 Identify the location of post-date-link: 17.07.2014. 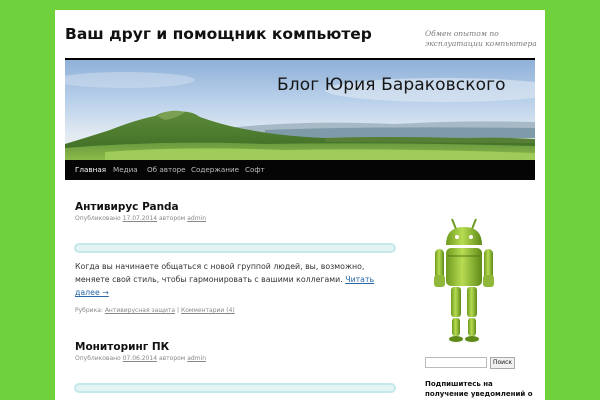
(140, 218).